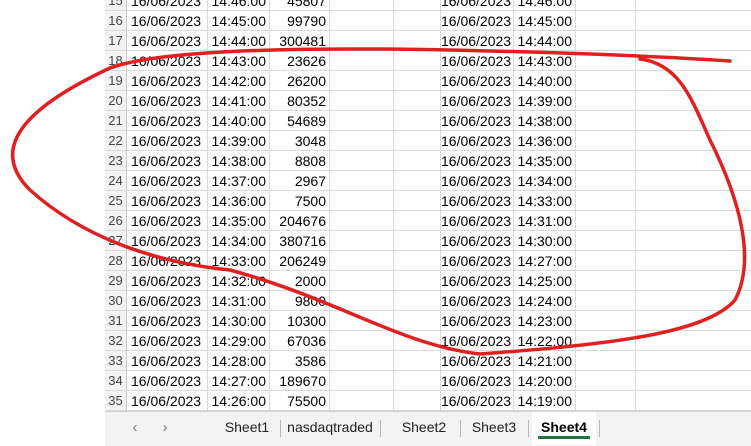  What do you see at coordinates (247, 428) in the screenshot?
I see `tab-sheet1: Sheet1` at bounding box center [247, 428].